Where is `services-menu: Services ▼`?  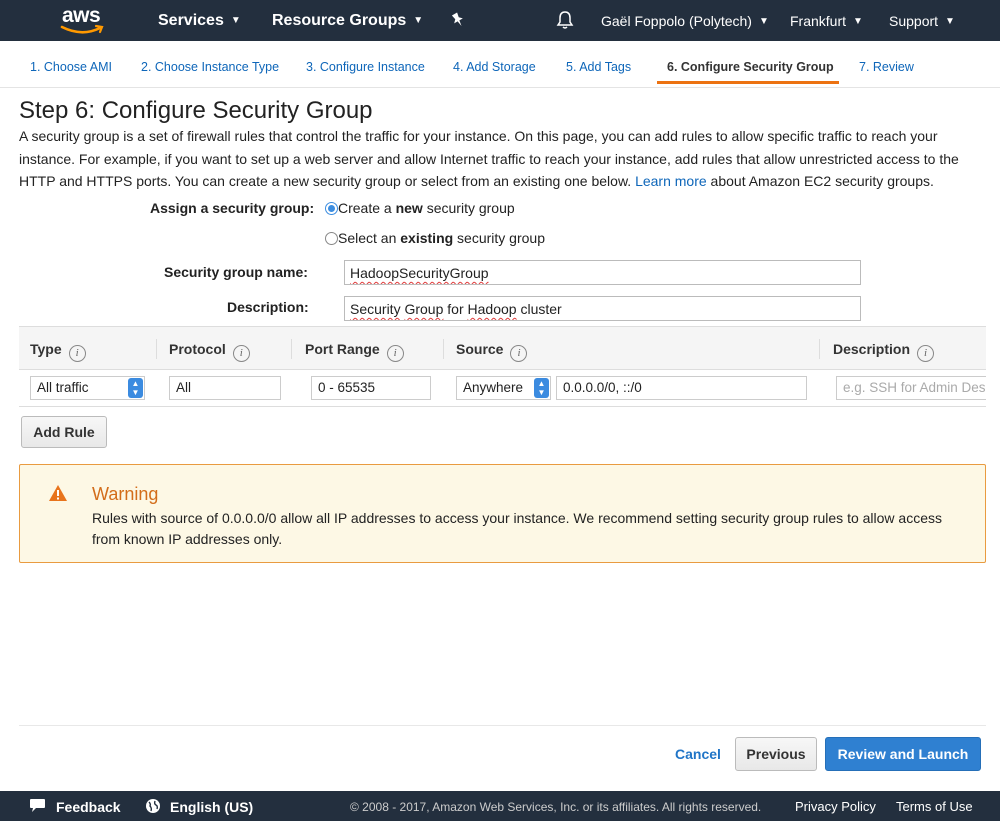 services-menu: Services ▼ is located at coordinates (199, 21).